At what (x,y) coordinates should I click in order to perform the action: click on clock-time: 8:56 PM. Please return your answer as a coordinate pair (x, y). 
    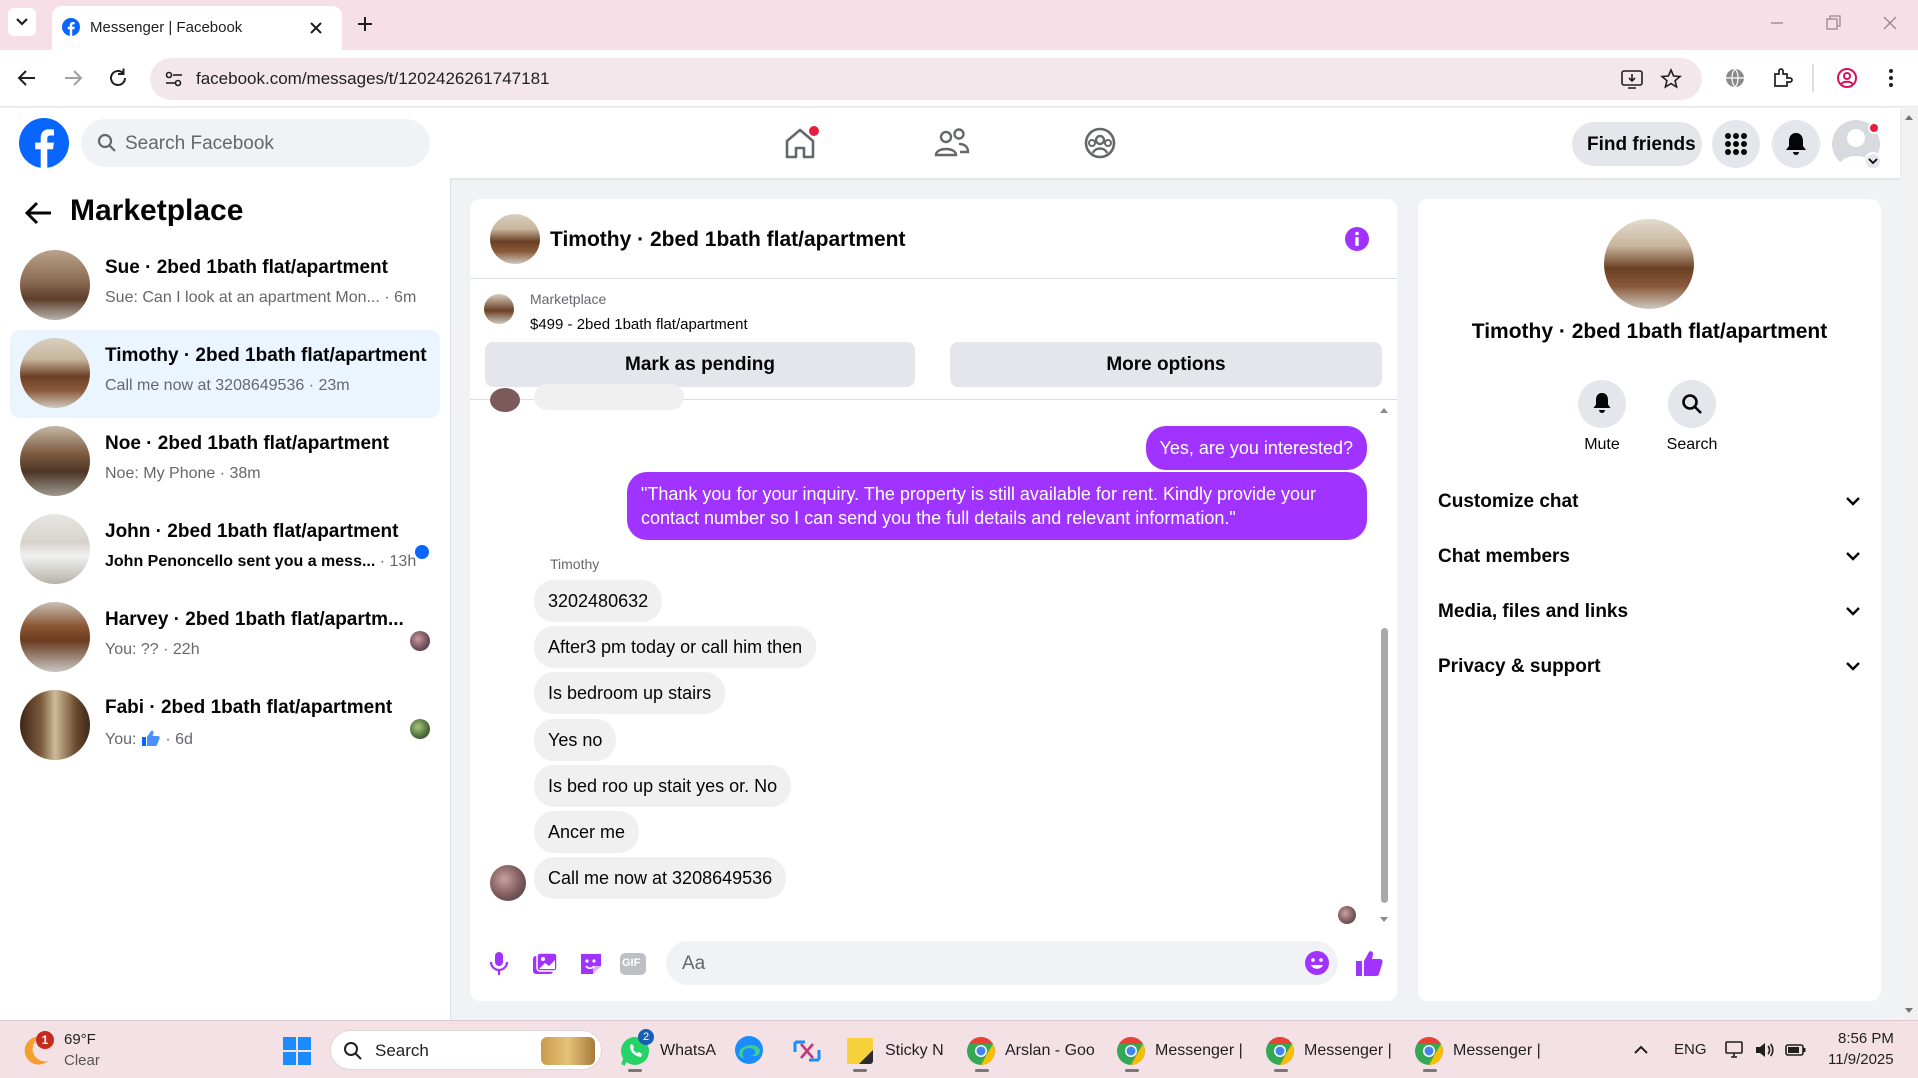
    Looking at the image, I should click on (1866, 1038).